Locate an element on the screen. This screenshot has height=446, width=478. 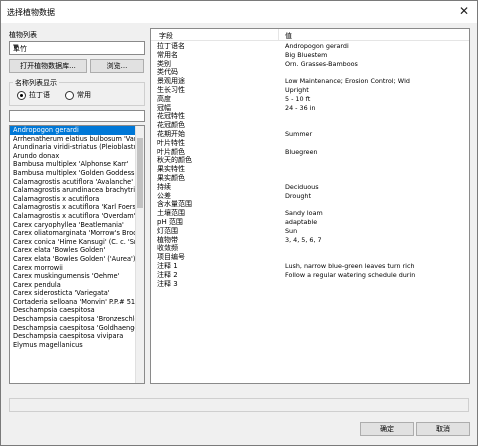
list-item: Cortaderia selloana 'Monvin' P.P.# 513 is located at coordinates (73, 302).